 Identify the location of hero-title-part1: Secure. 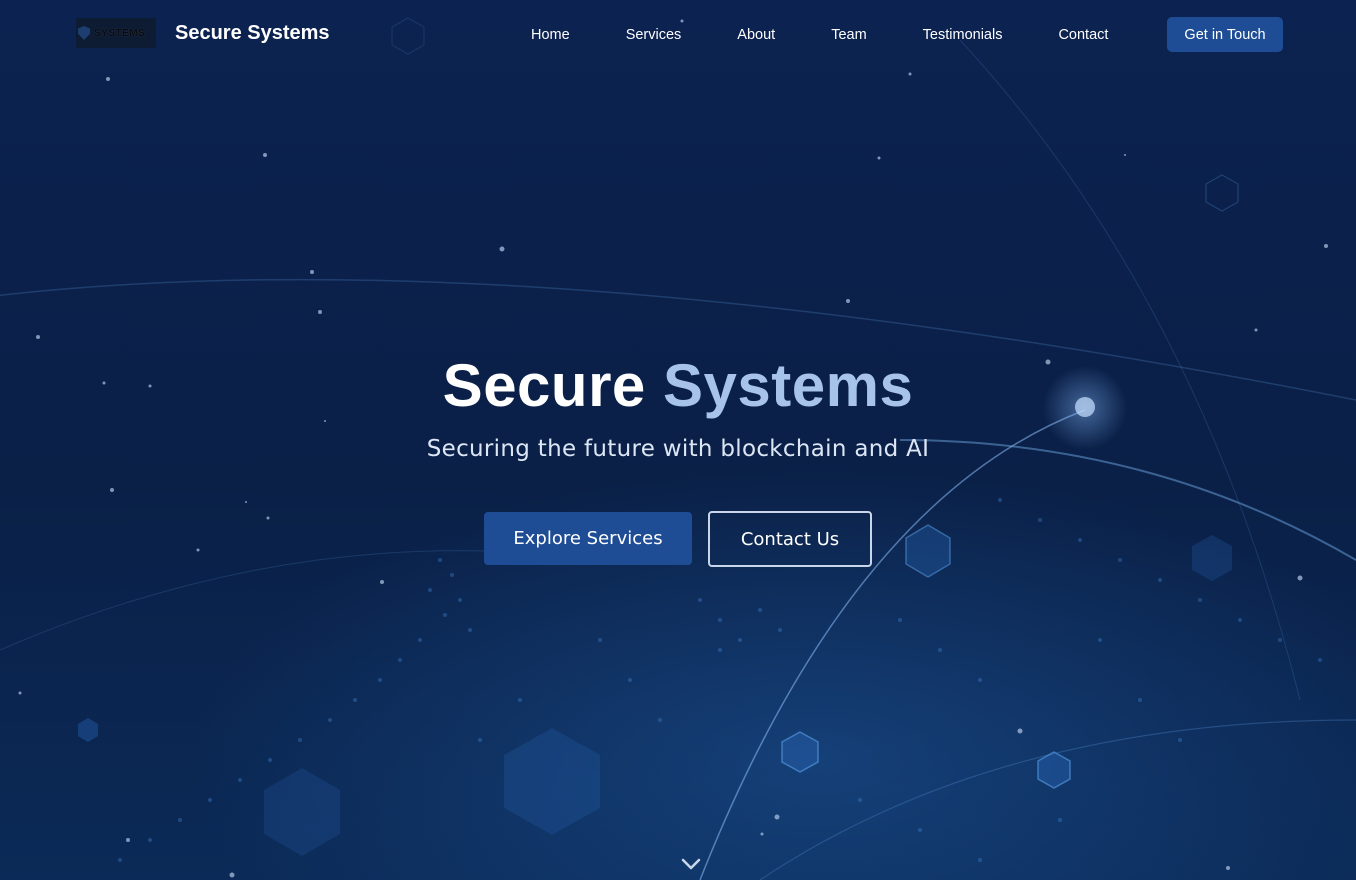
(544, 385).